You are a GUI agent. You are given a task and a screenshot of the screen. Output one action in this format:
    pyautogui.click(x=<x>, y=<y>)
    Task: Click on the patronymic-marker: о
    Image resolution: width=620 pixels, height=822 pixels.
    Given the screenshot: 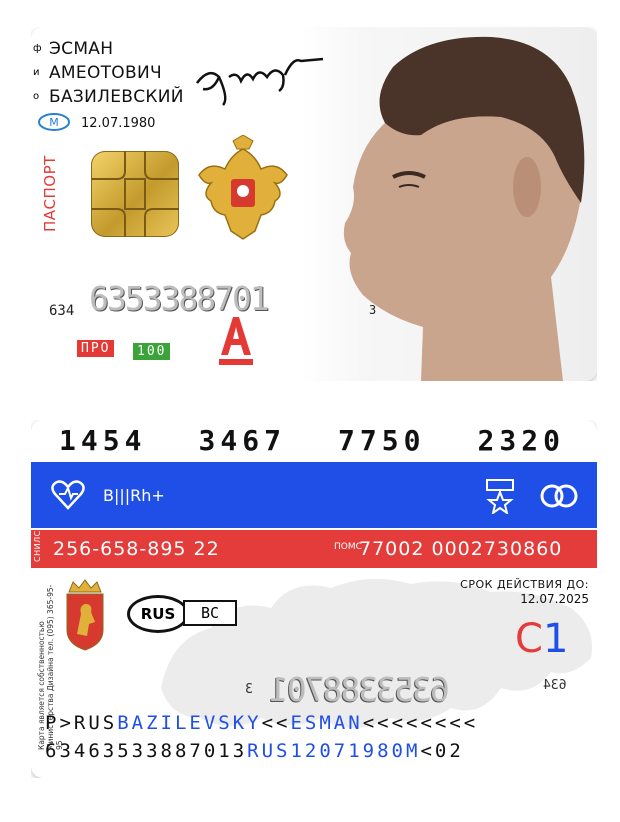 What is the action you would take?
    pyautogui.click(x=36, y=96)
    